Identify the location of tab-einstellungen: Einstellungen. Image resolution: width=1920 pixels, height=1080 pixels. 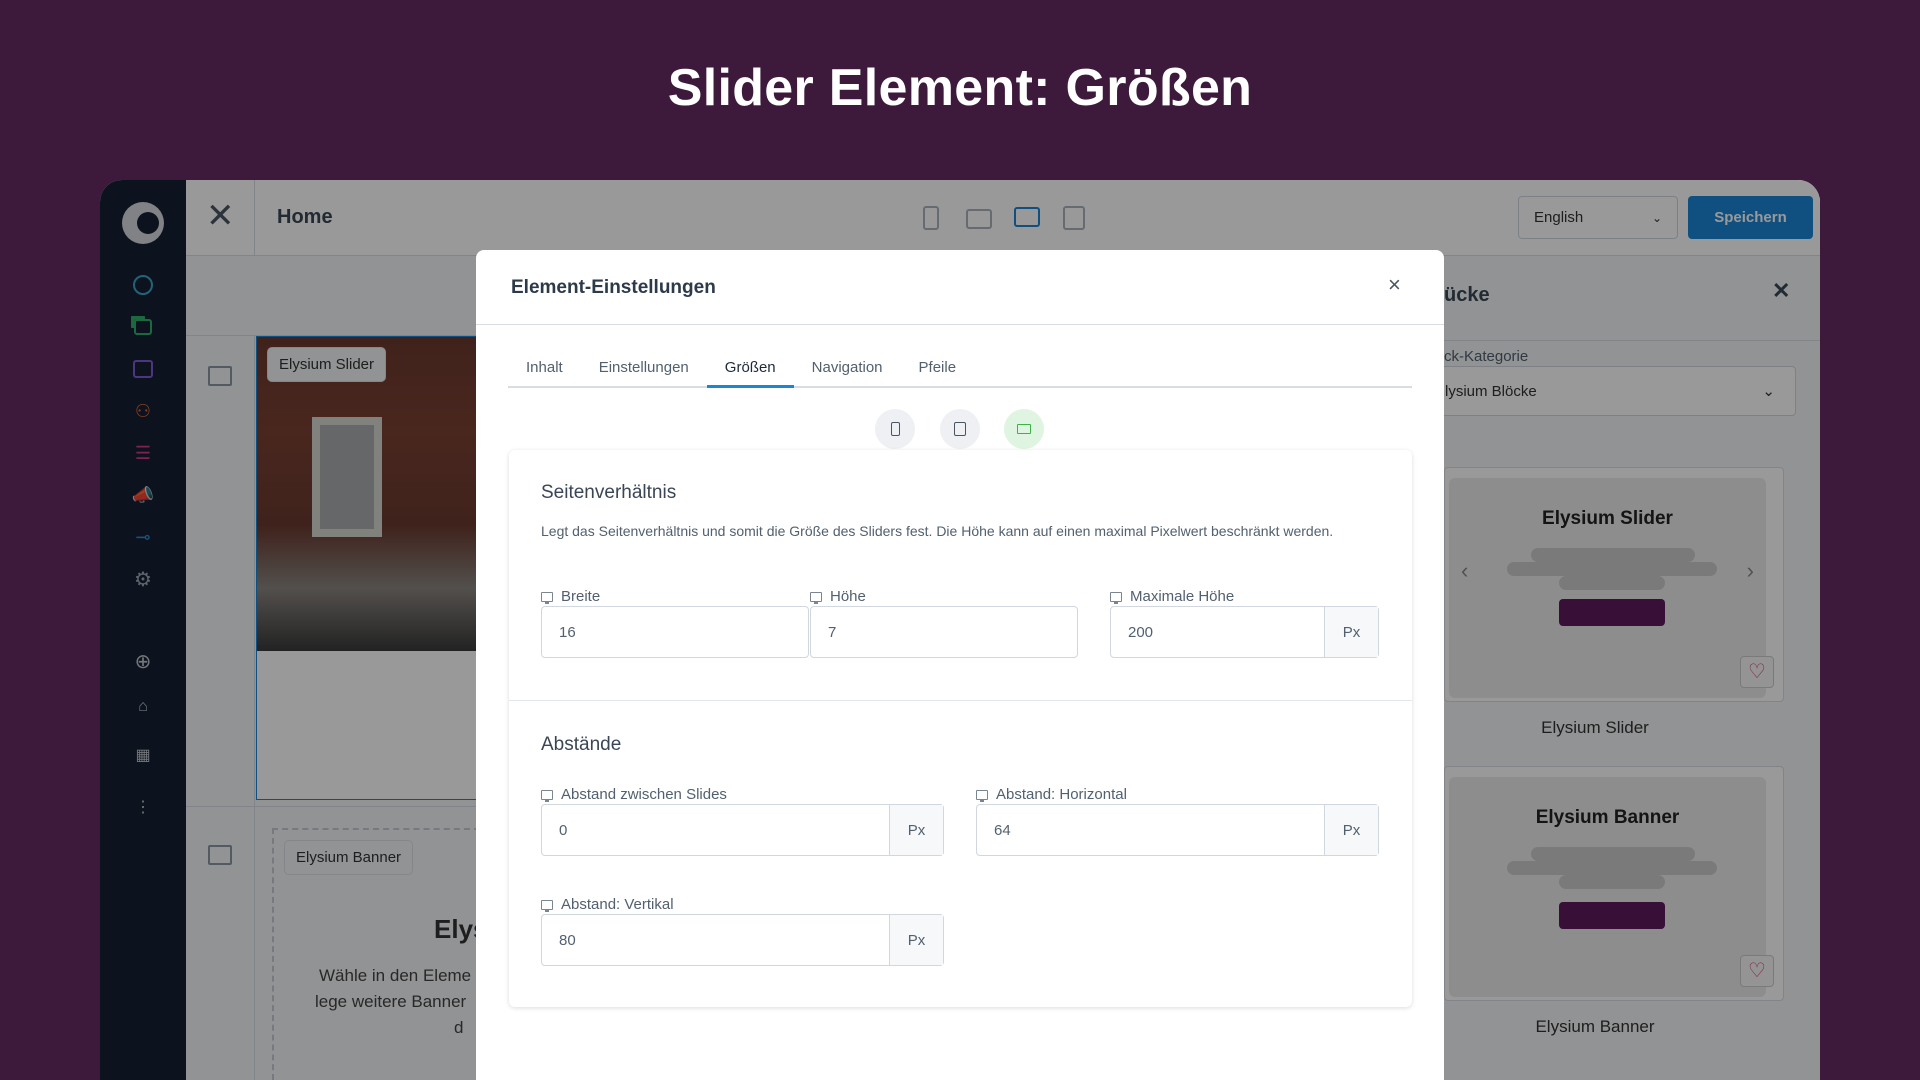
(644, 369).